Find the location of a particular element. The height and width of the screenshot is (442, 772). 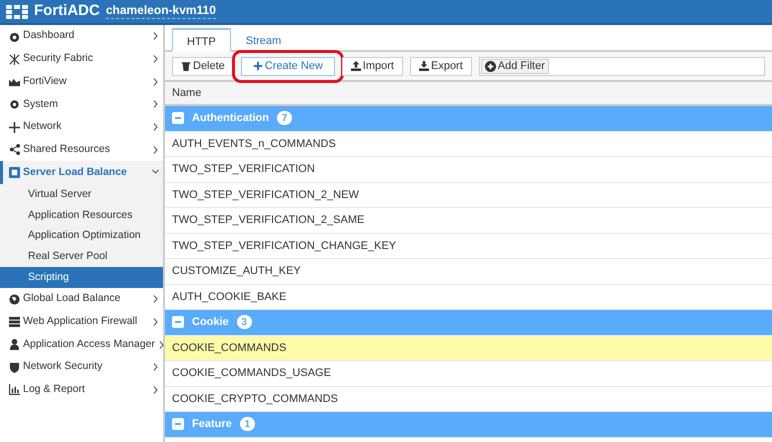

cross-icon is located at coordinates (14, 59).